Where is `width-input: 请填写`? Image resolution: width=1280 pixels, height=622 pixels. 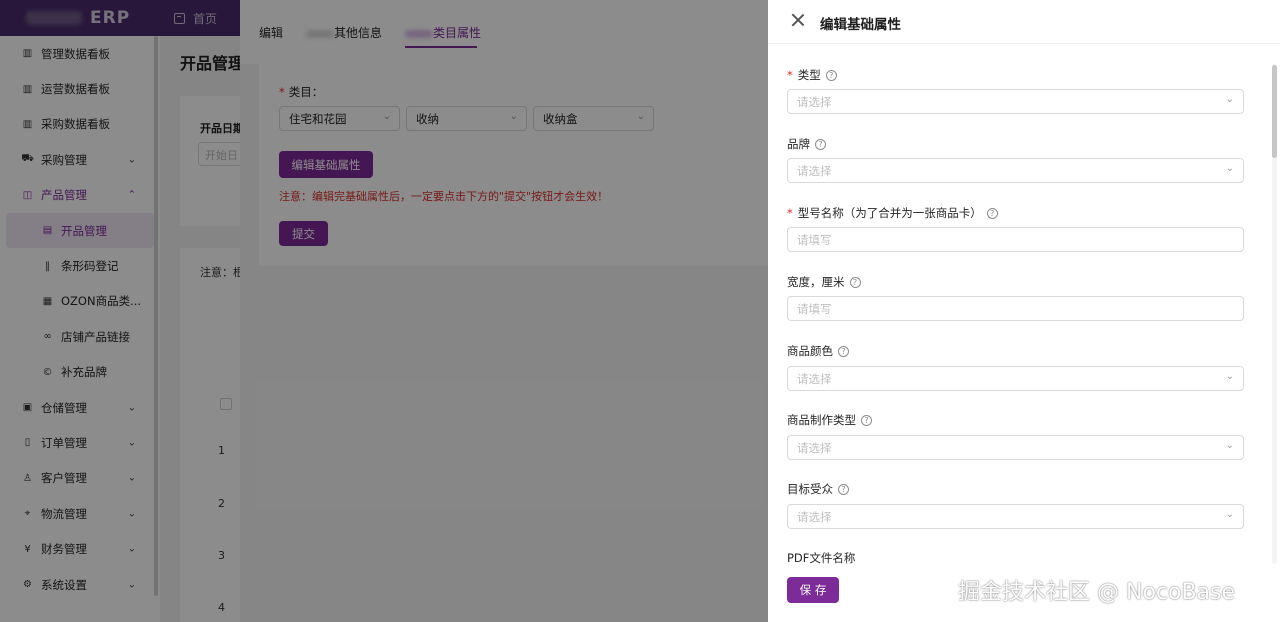
width-input: 请填写 is located at coordinates (1015, 308).